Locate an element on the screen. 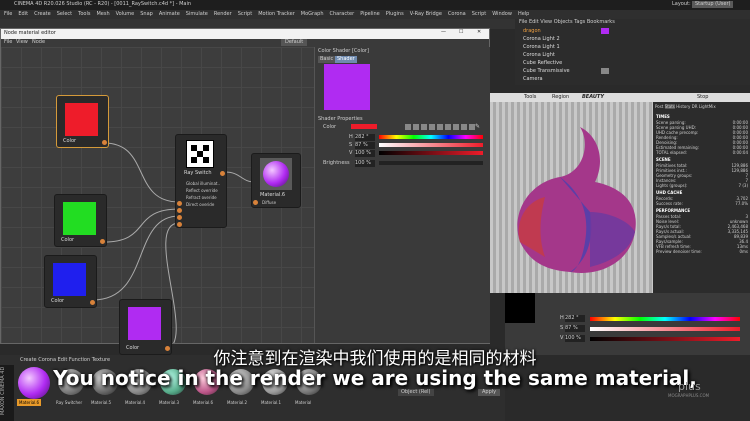 Image resolution: width=750 pixels, height=421 pixels. render-menu-item: Tools is located at coordinates (530, 97).